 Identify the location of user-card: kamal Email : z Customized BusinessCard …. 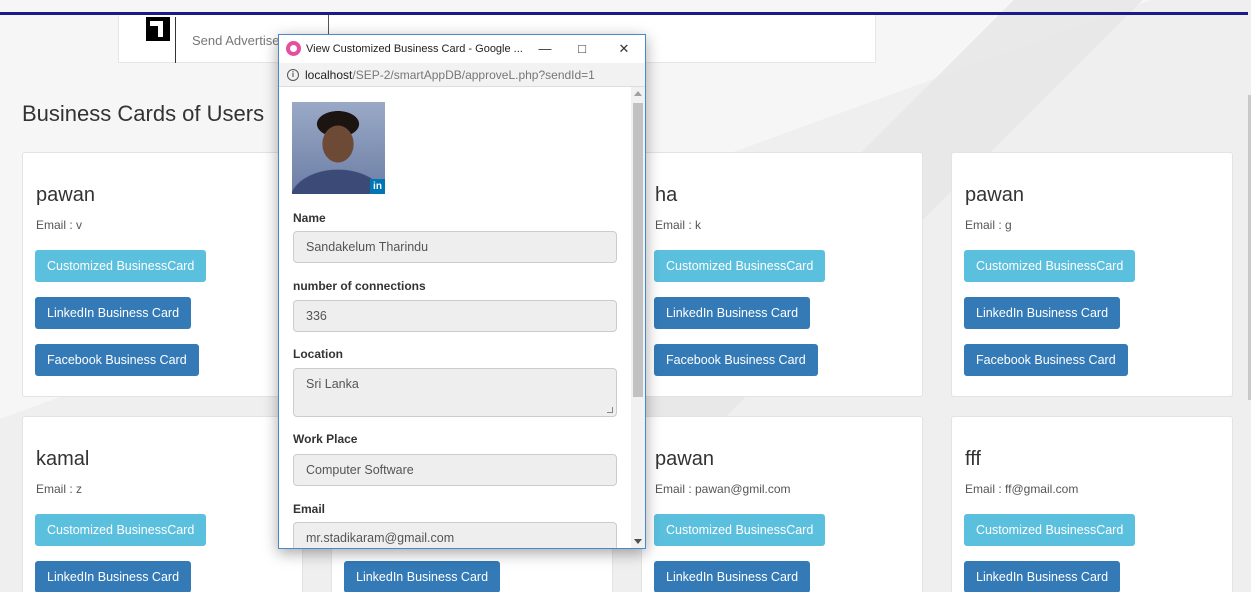
(162, 504).